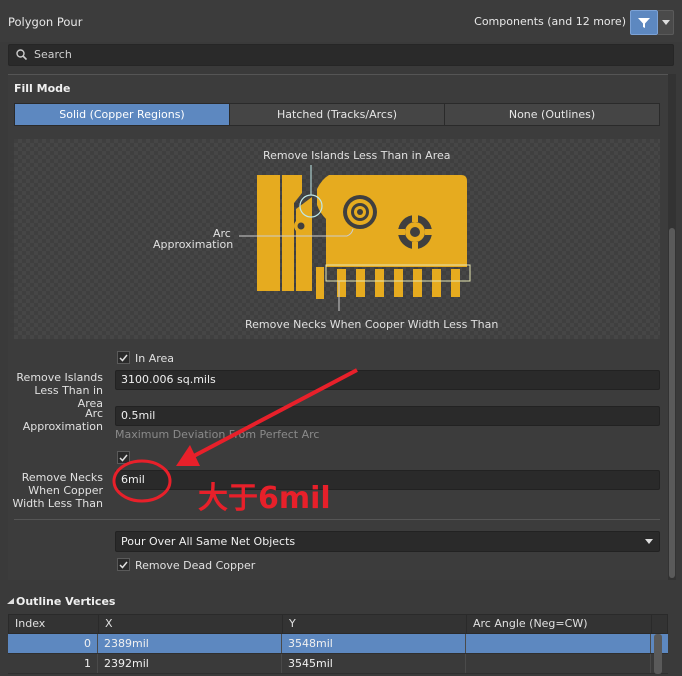 Image resolution: width=682 pixels, height=676 pixels. I want to click on outline-vertices-heading: Outline Vertices, so click(66, 601).